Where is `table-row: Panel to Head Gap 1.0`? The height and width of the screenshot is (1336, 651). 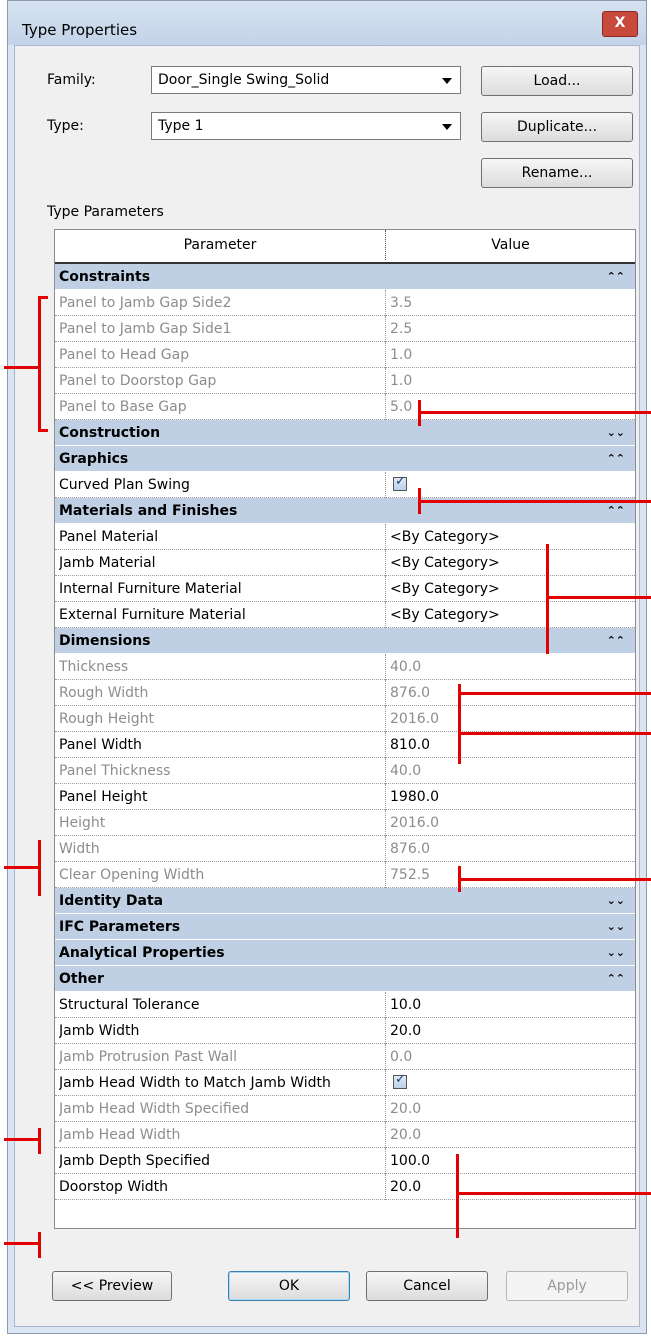 table-row: Panel to Head Gap 1.0 is located at coordinates (345, 355).